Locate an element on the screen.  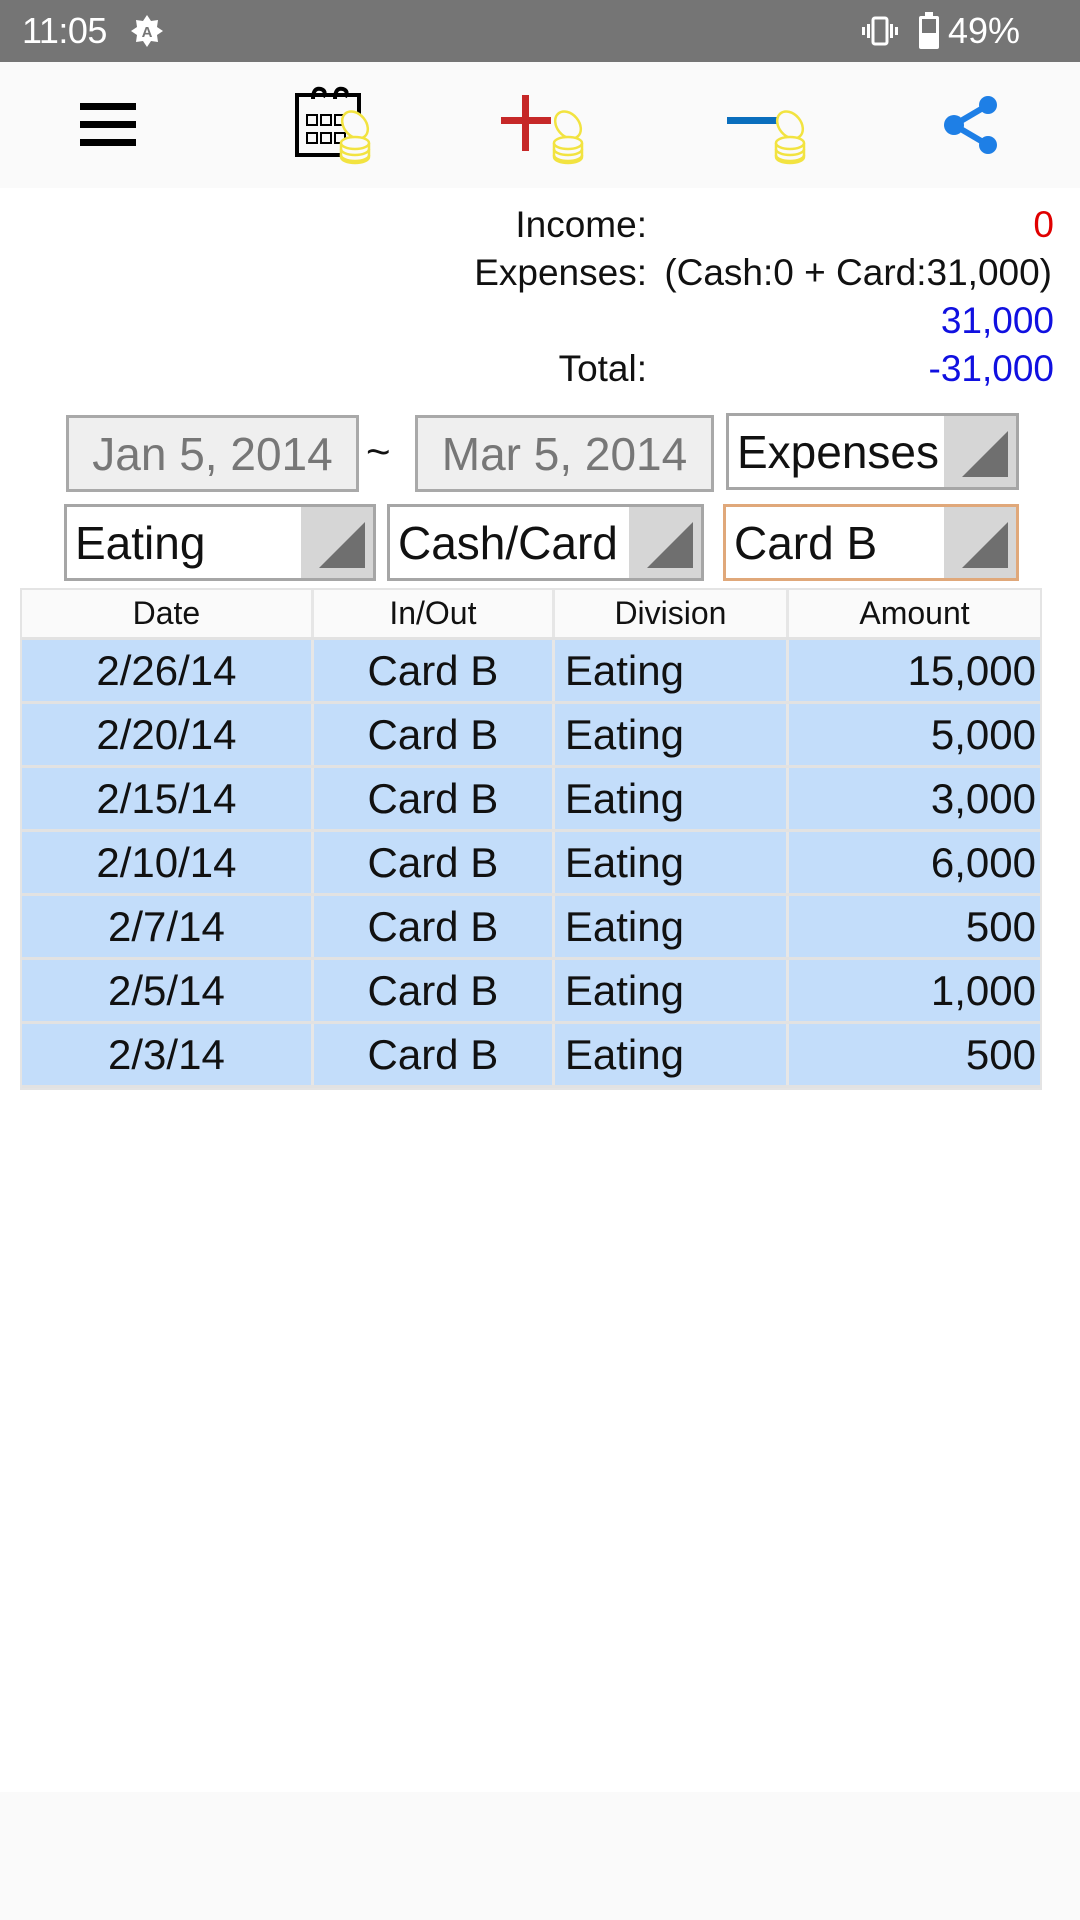
cell-amount: 5,000 is located at coordinates (983, 734).